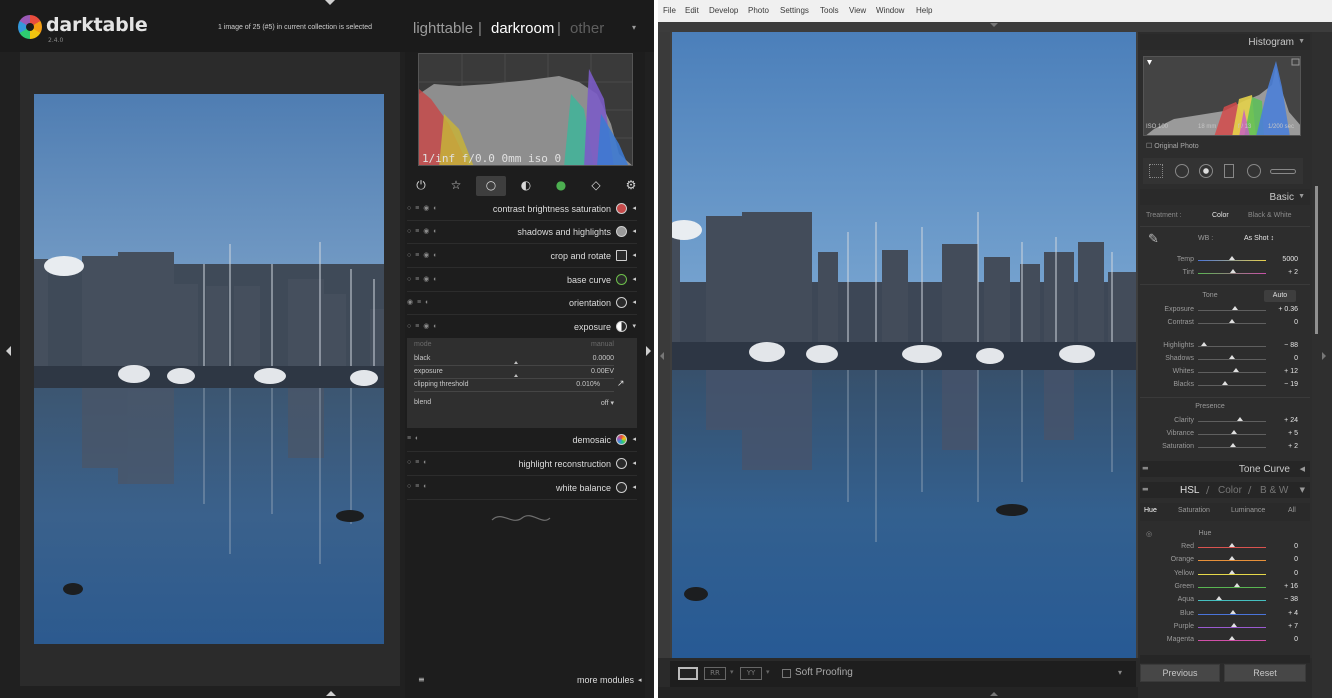 The height and width of the screenshot is (698, 1332). I want to click on previous-button: Previous, so click(1180, 673).